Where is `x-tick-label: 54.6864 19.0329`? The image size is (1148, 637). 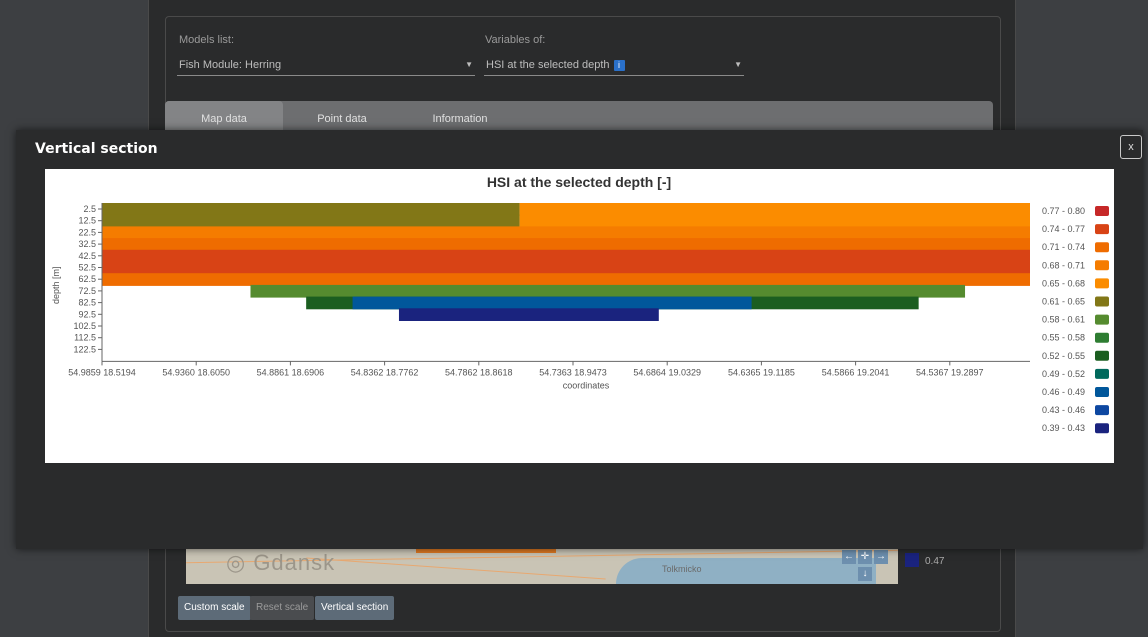
x-tick-label: 54.6864 19.0329 is located at coordinates (667, 372).